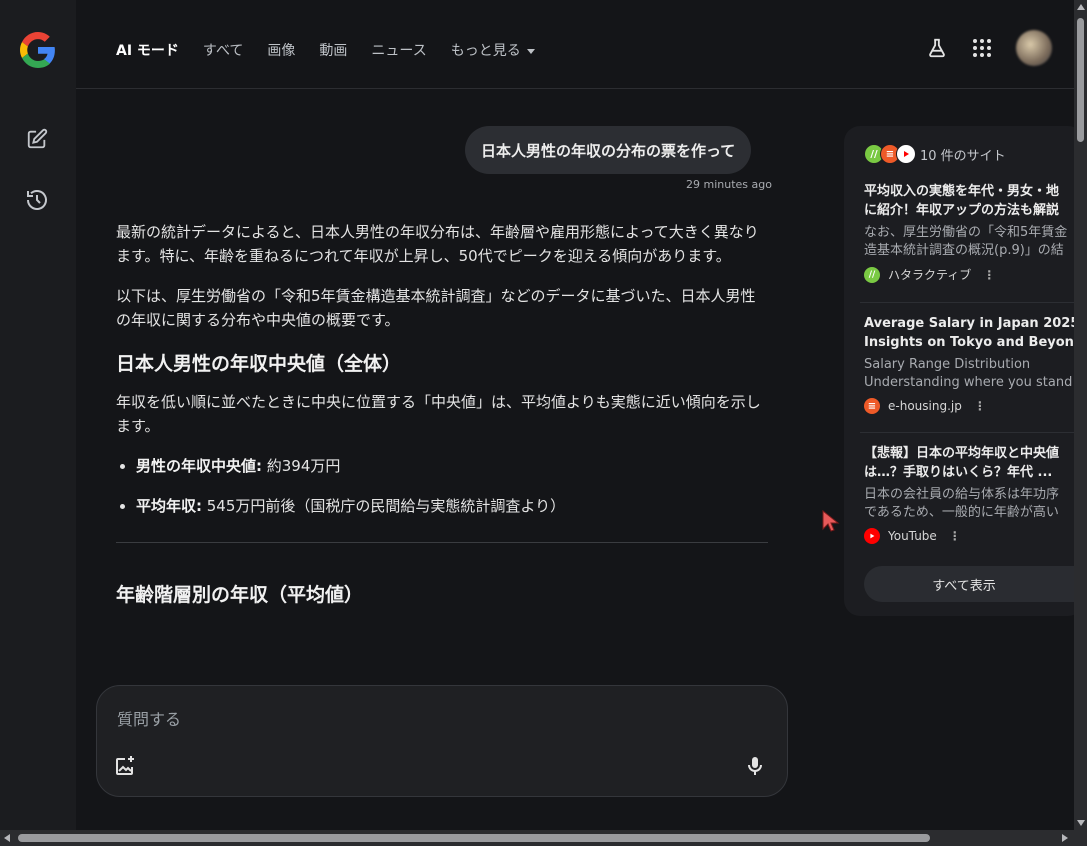 The image size is (1087, 846). Describe the element at coordinates (147, 50) in the screenshot. I see `tab-ai-mode: AI モード` at that location.